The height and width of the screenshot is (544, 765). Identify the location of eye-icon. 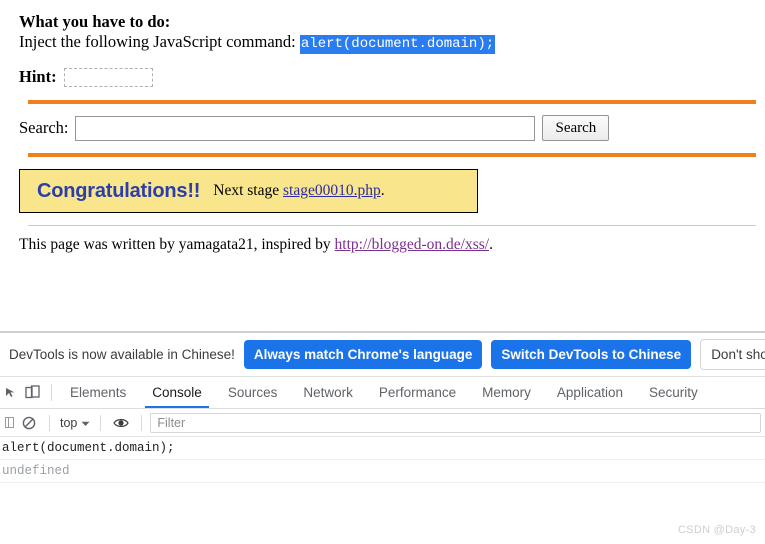
(121, 423).